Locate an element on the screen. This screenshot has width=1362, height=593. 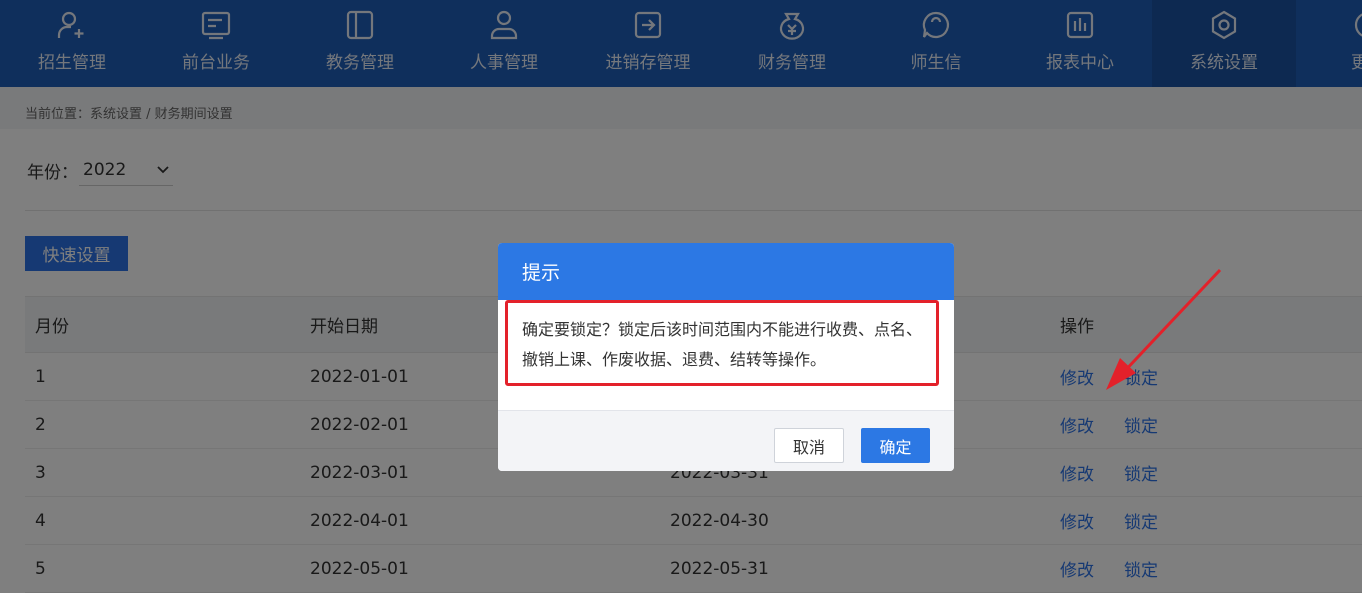
confirm-button: 确定 is located at coordinates (895, 445).